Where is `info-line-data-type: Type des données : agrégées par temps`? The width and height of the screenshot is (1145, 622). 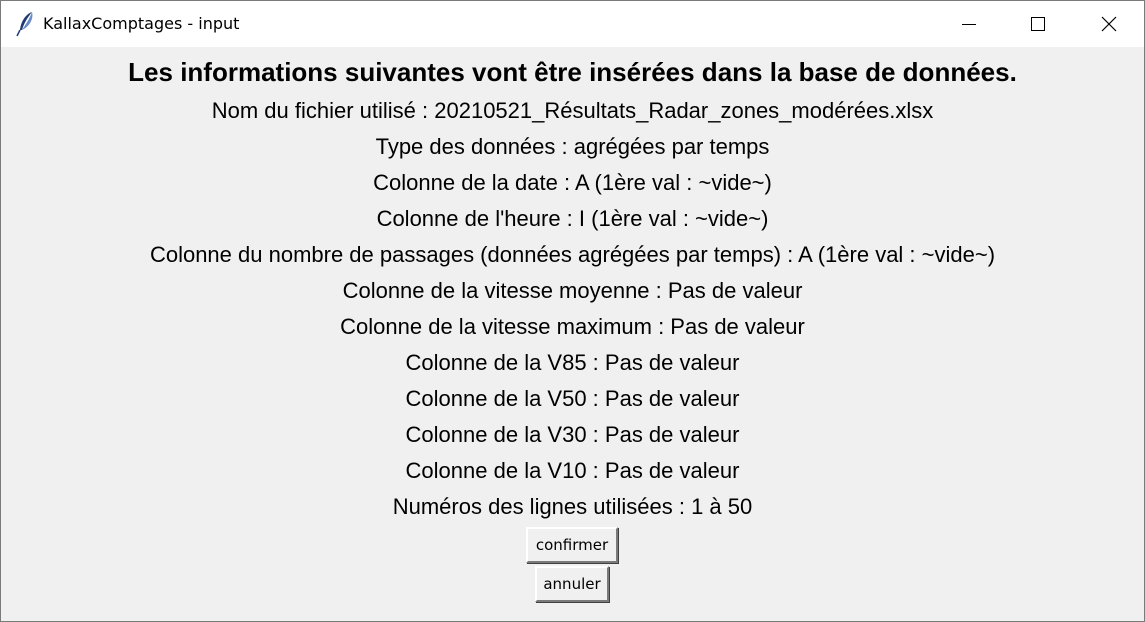
info-line-data-type: Type des données : agrégées par temps is located at coordinates (572, 146).